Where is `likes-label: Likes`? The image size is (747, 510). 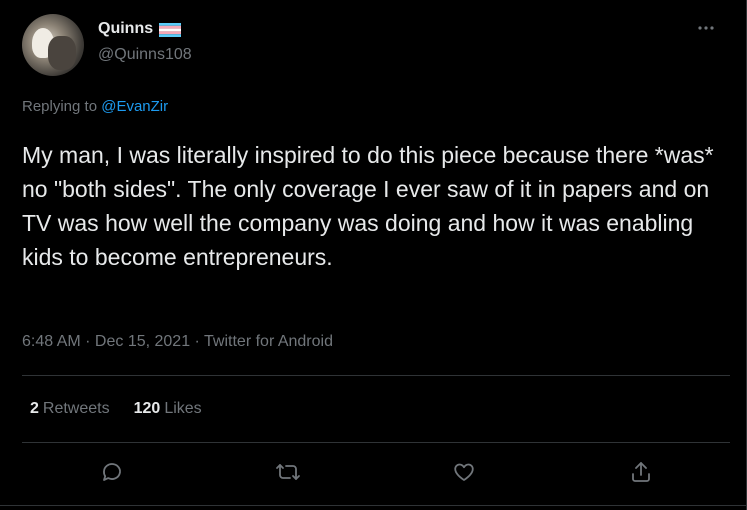
likes-label: Likes is located at coordinates (183, 408).